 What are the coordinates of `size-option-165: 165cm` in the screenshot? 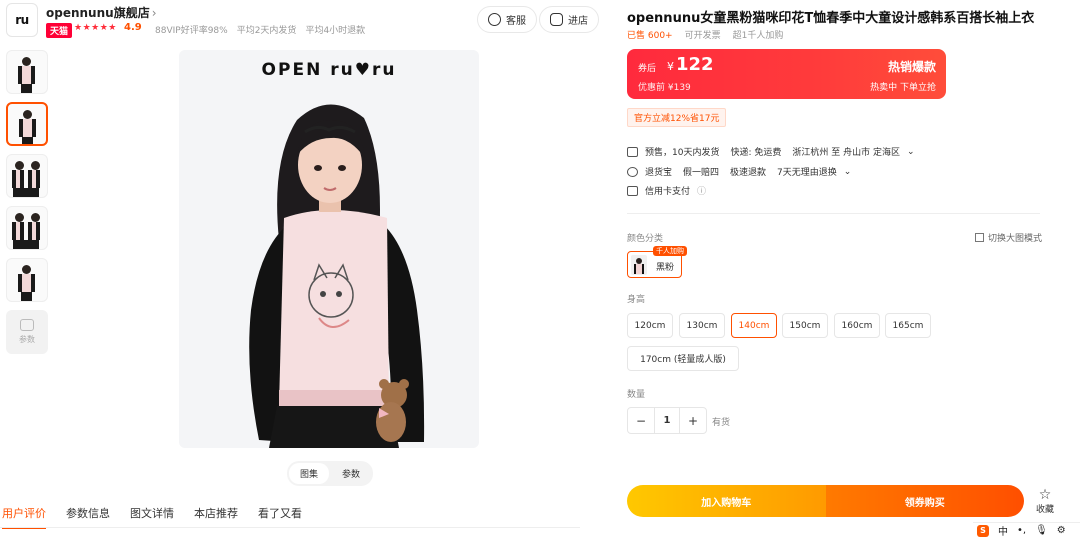 It's located at (908, 325).